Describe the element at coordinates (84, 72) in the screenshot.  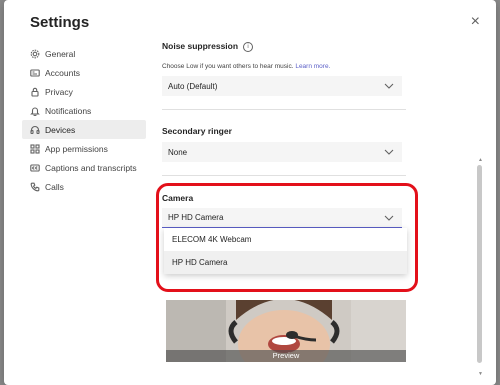
I see `nav-item-accounts: Accounts` at that location.